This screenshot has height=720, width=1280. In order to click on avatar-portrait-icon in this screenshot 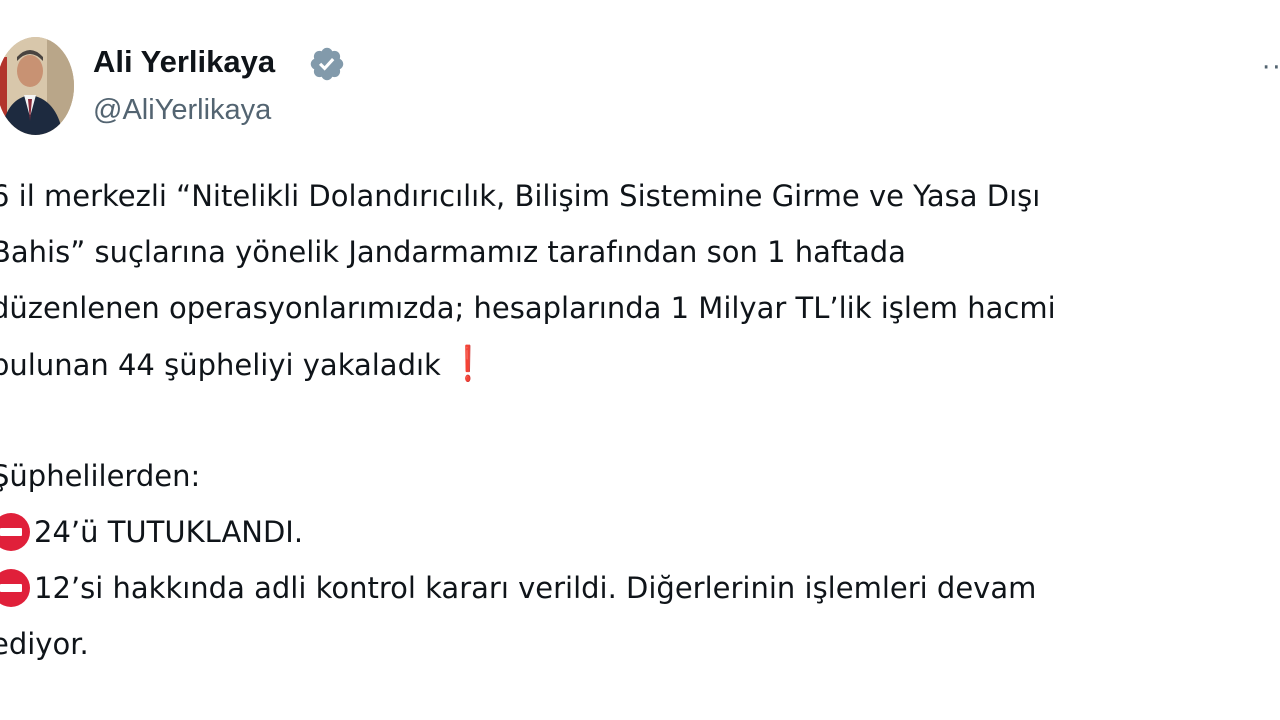, I will do `click(37, 86)`.